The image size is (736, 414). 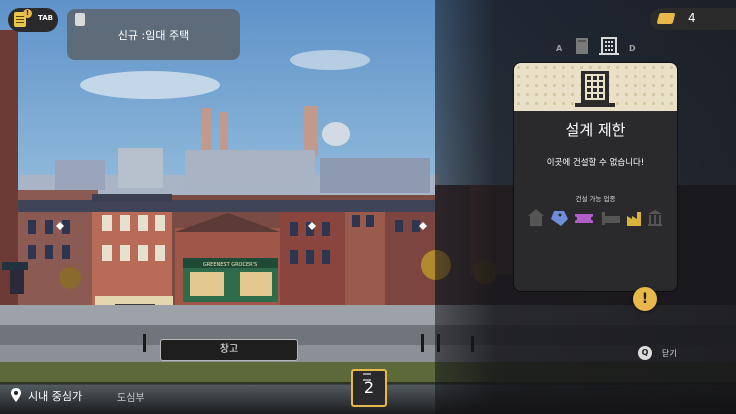 What do you see at coordinates (584, 218) in the screenshot?
I see `ticket-icon` at bounding box center [584, 218].